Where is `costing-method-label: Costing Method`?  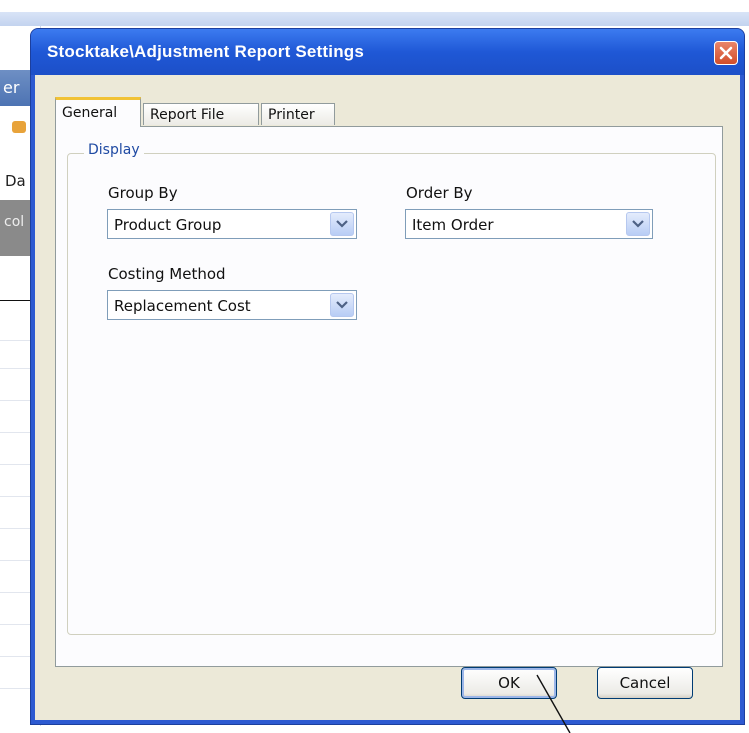 costing-method-label: Costing Method is located at coordinates (167, 274).